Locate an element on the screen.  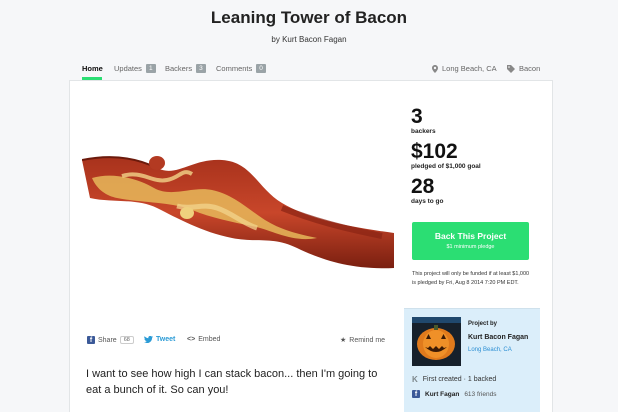
category-link: Bacon is located at coordinates (523, 68).